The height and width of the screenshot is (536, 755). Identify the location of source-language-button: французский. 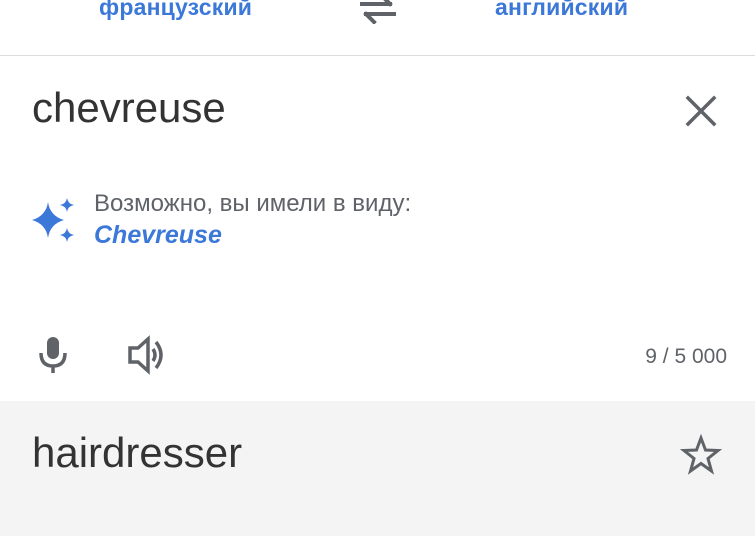
(175, 10).